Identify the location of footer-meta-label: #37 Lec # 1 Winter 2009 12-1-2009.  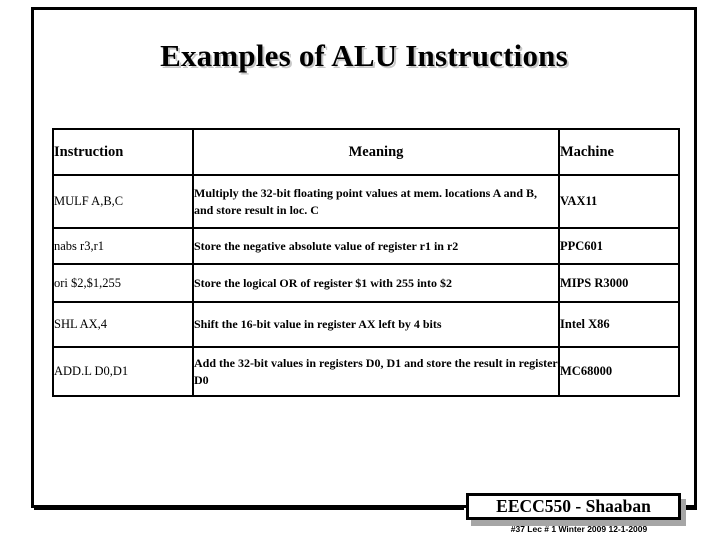
(579, 529).